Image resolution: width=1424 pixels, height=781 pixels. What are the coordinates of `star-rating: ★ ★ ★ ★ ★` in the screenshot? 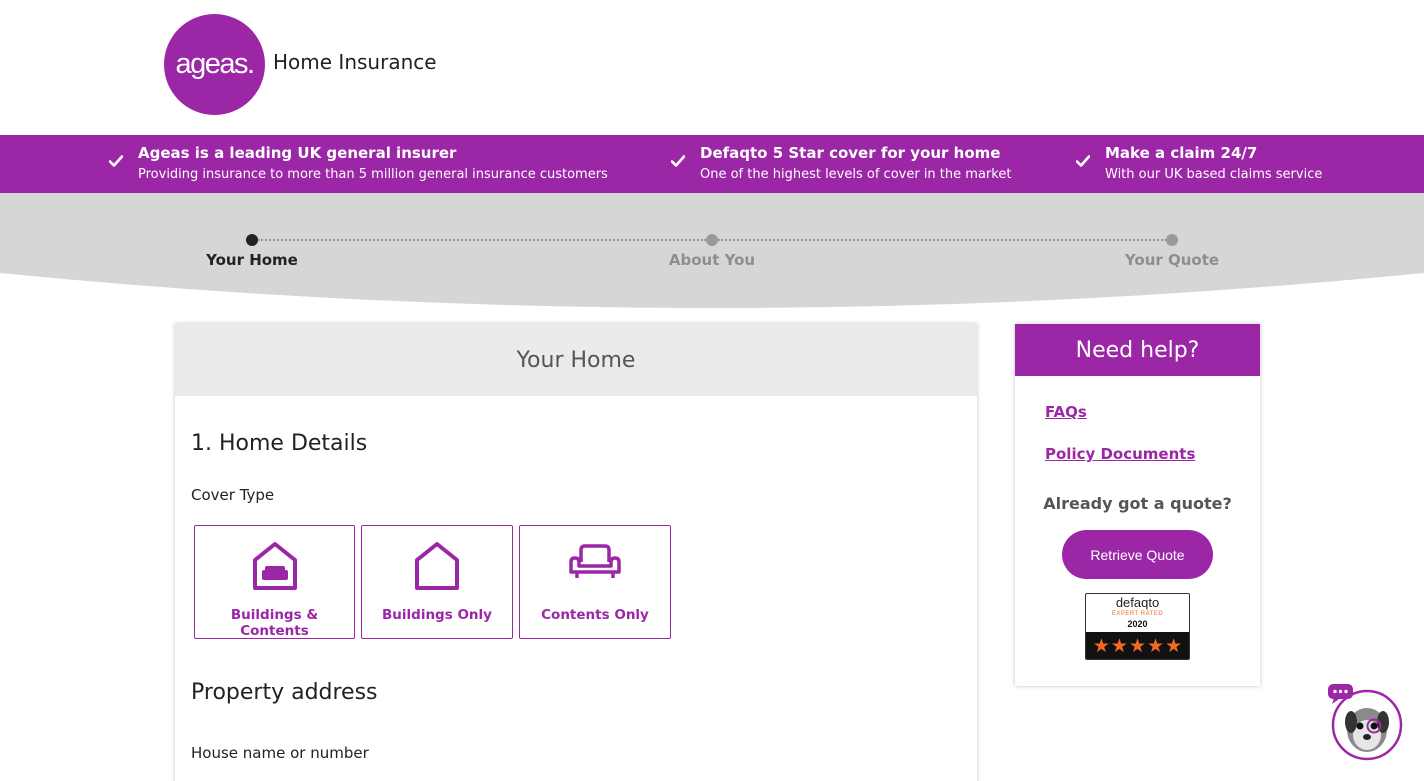 It's located at (1137, 645).